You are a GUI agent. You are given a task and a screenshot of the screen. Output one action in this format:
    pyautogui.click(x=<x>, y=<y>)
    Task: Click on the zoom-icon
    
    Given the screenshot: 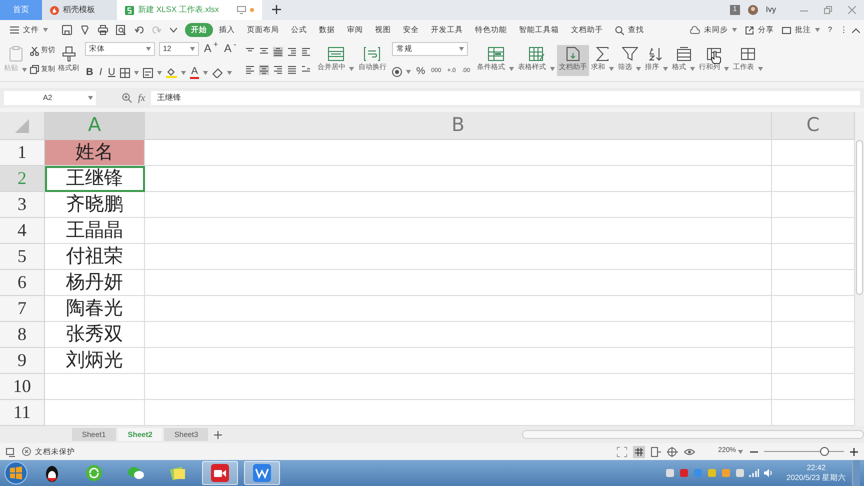 What is the action you would take?
    pyautogui.click(x=127, y=98)
    